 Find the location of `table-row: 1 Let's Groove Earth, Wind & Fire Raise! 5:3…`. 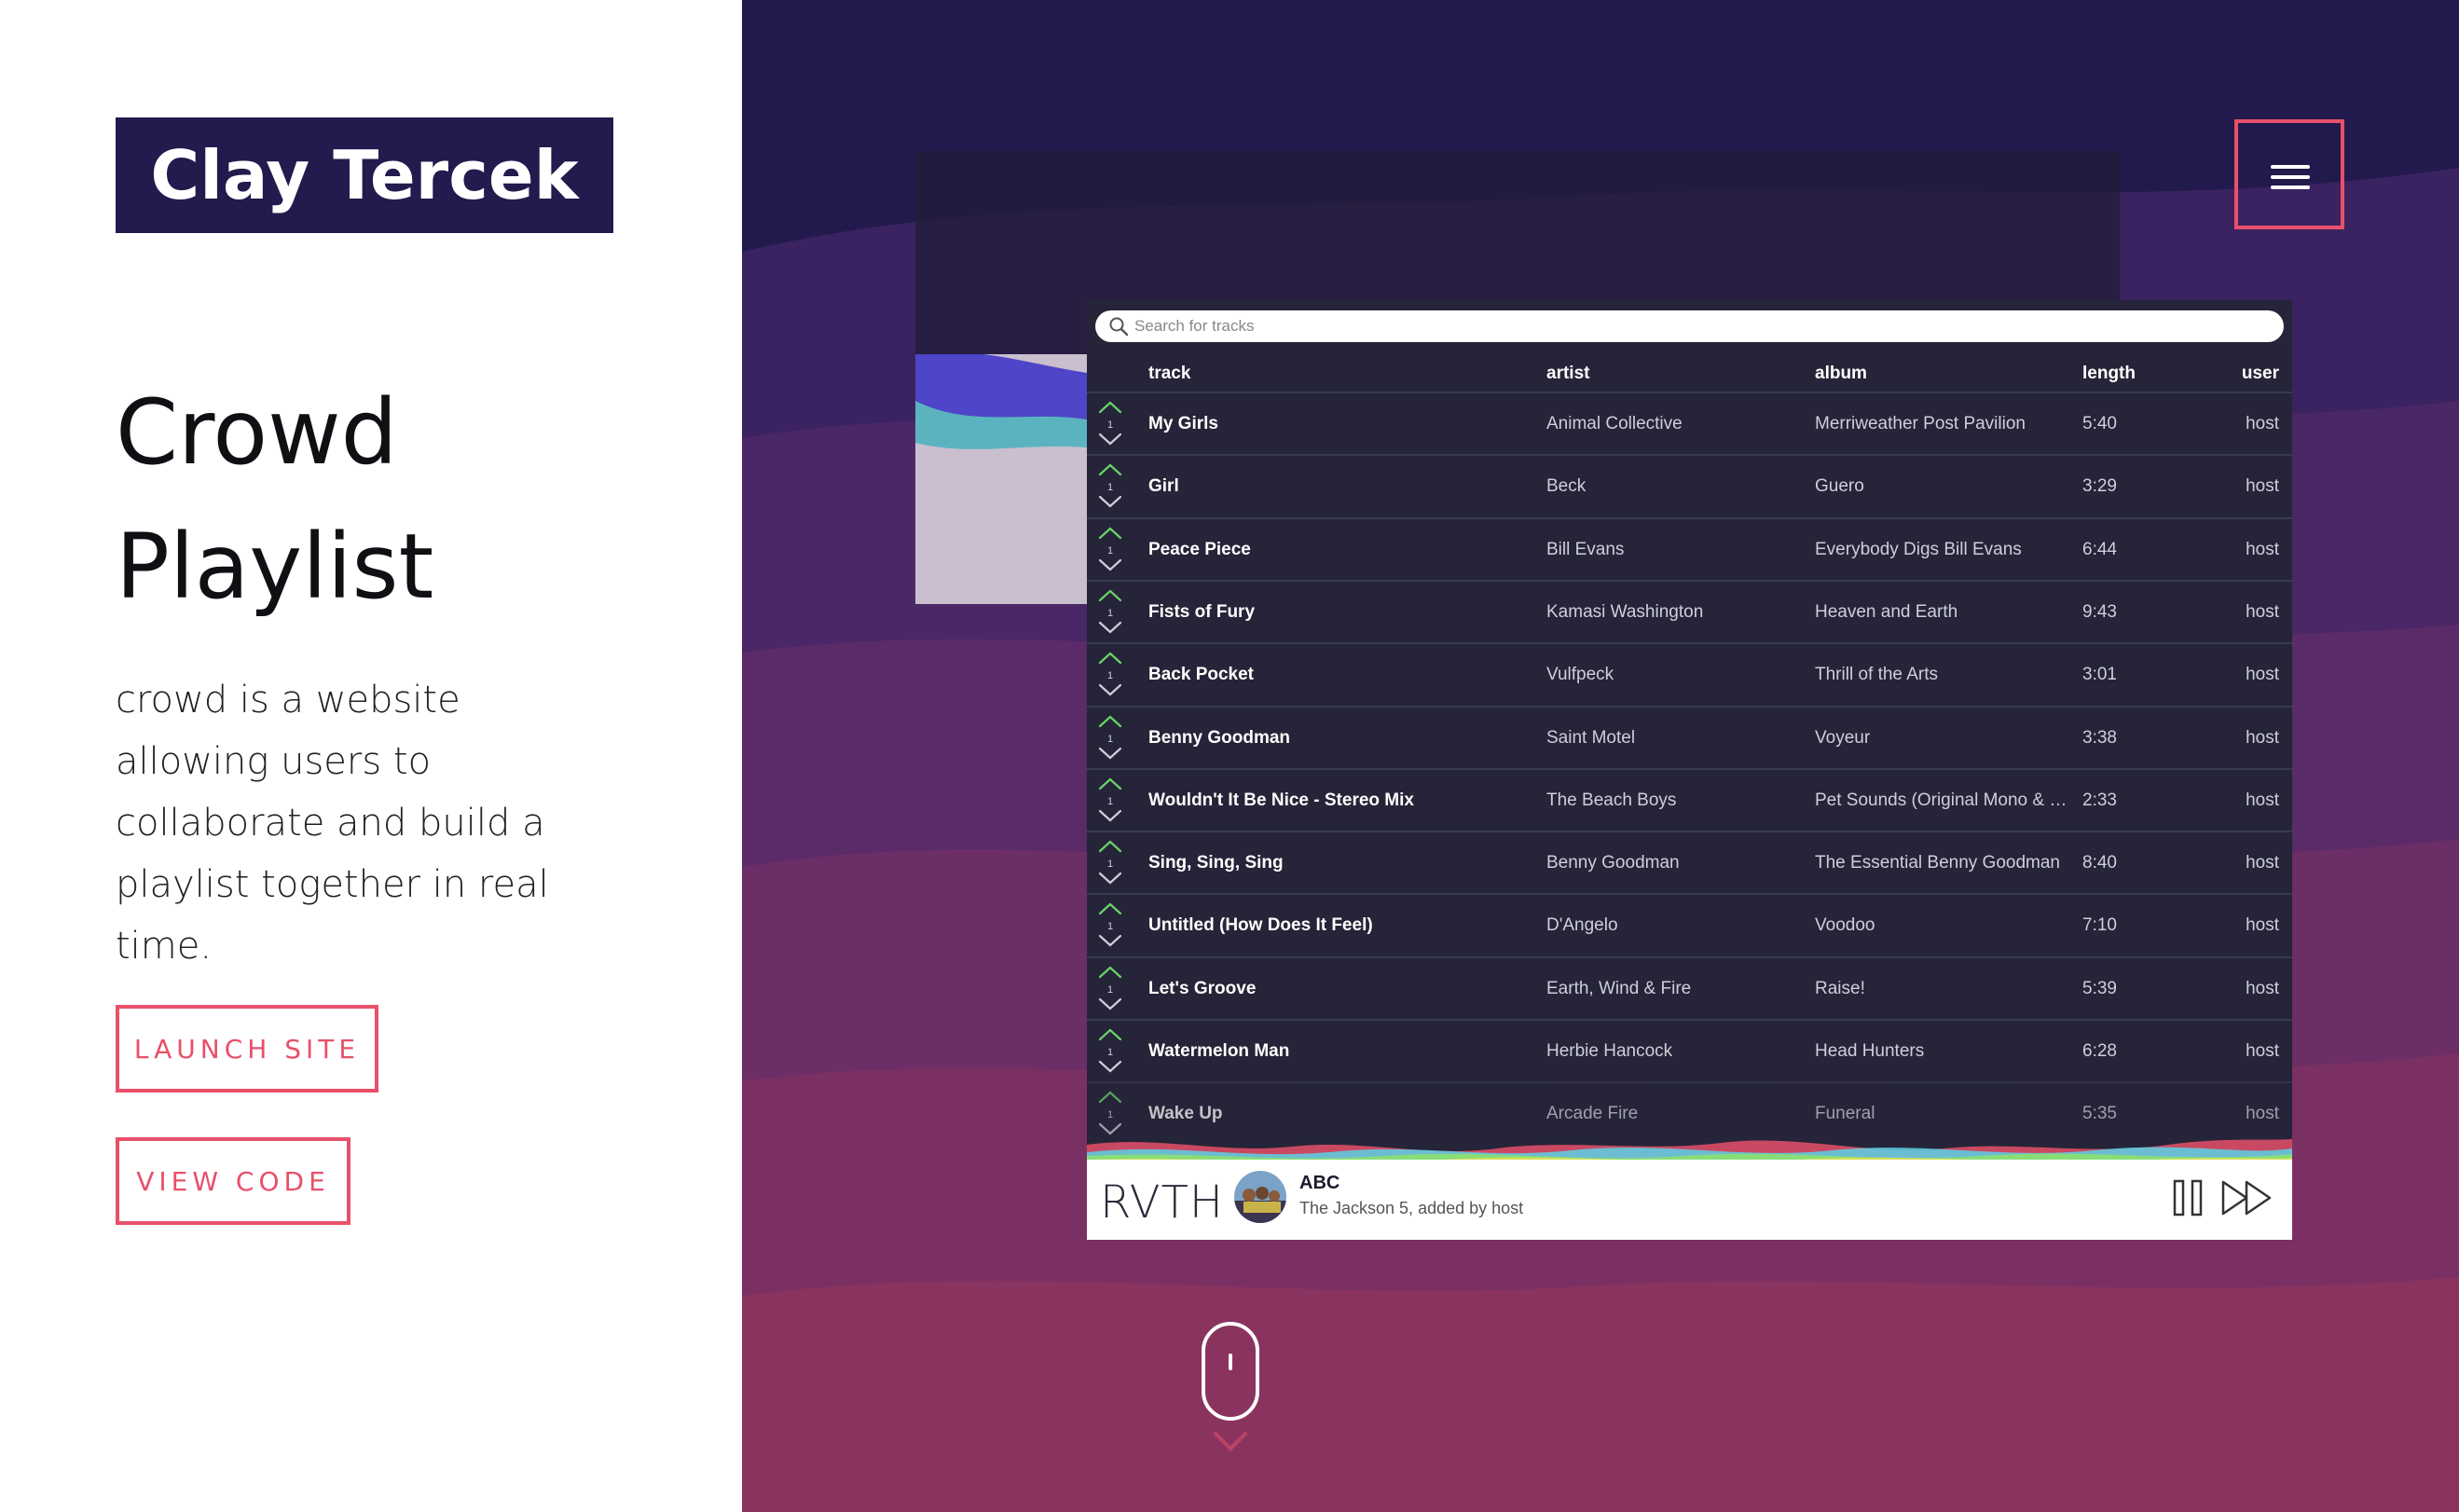

table-row: 1 Let's Groove Earth, Wind & Fire Raise! 5:3… is located at coordinates (1689, 987).